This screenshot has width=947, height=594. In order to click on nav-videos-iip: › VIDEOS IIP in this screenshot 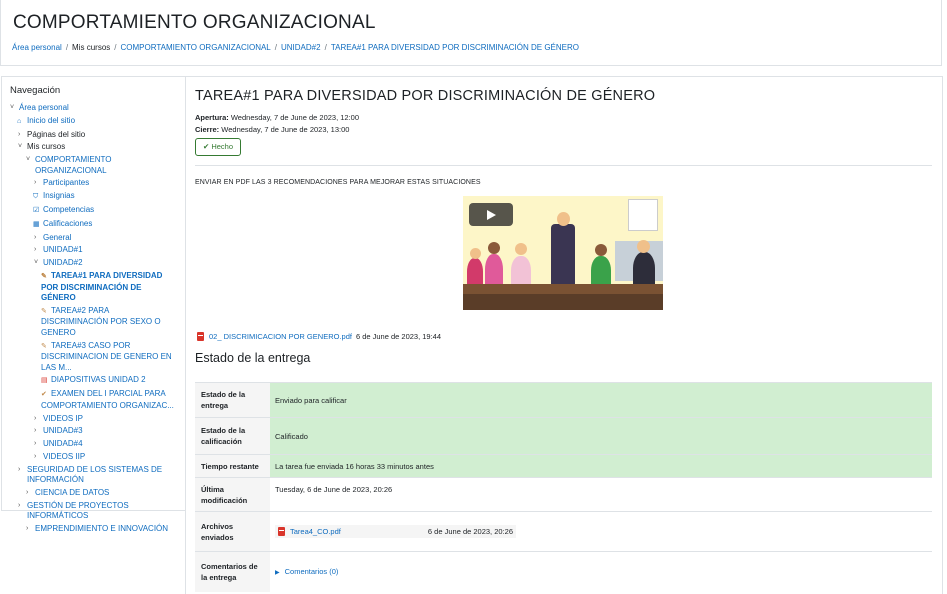, I will do `click(109, 457)`.